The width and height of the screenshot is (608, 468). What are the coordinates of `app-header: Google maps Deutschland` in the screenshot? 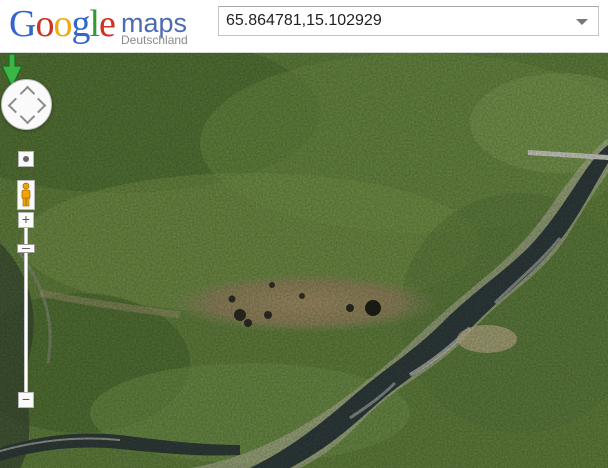 It's located at (304, 26).